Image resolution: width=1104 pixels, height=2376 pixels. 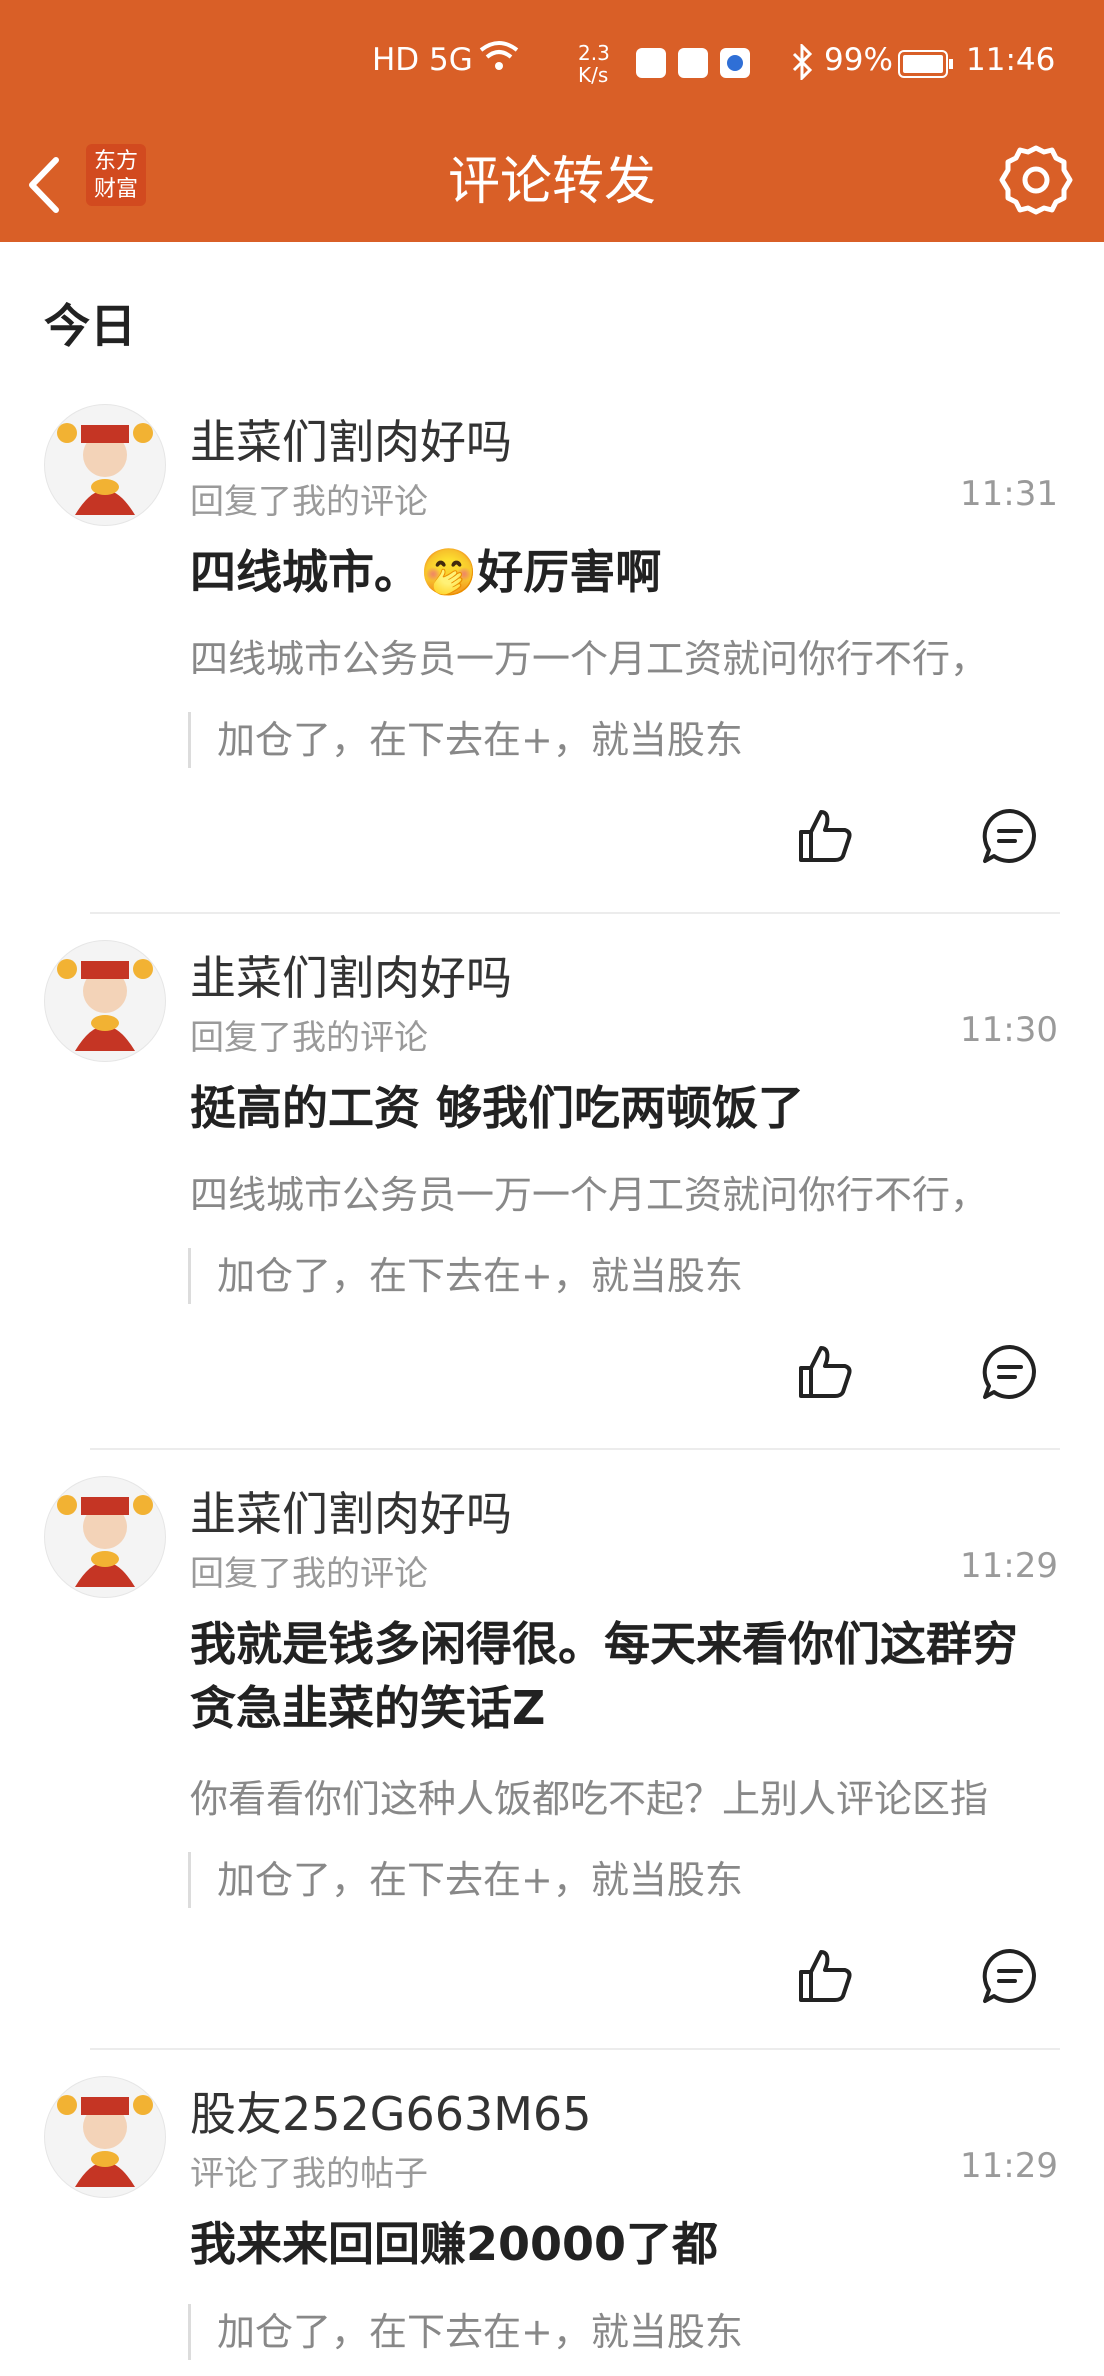 What do you see at coordinates (1009, 1030) in the screenshot?
I see `timestamp: 11:30` at bounding box center [1009, 1030].